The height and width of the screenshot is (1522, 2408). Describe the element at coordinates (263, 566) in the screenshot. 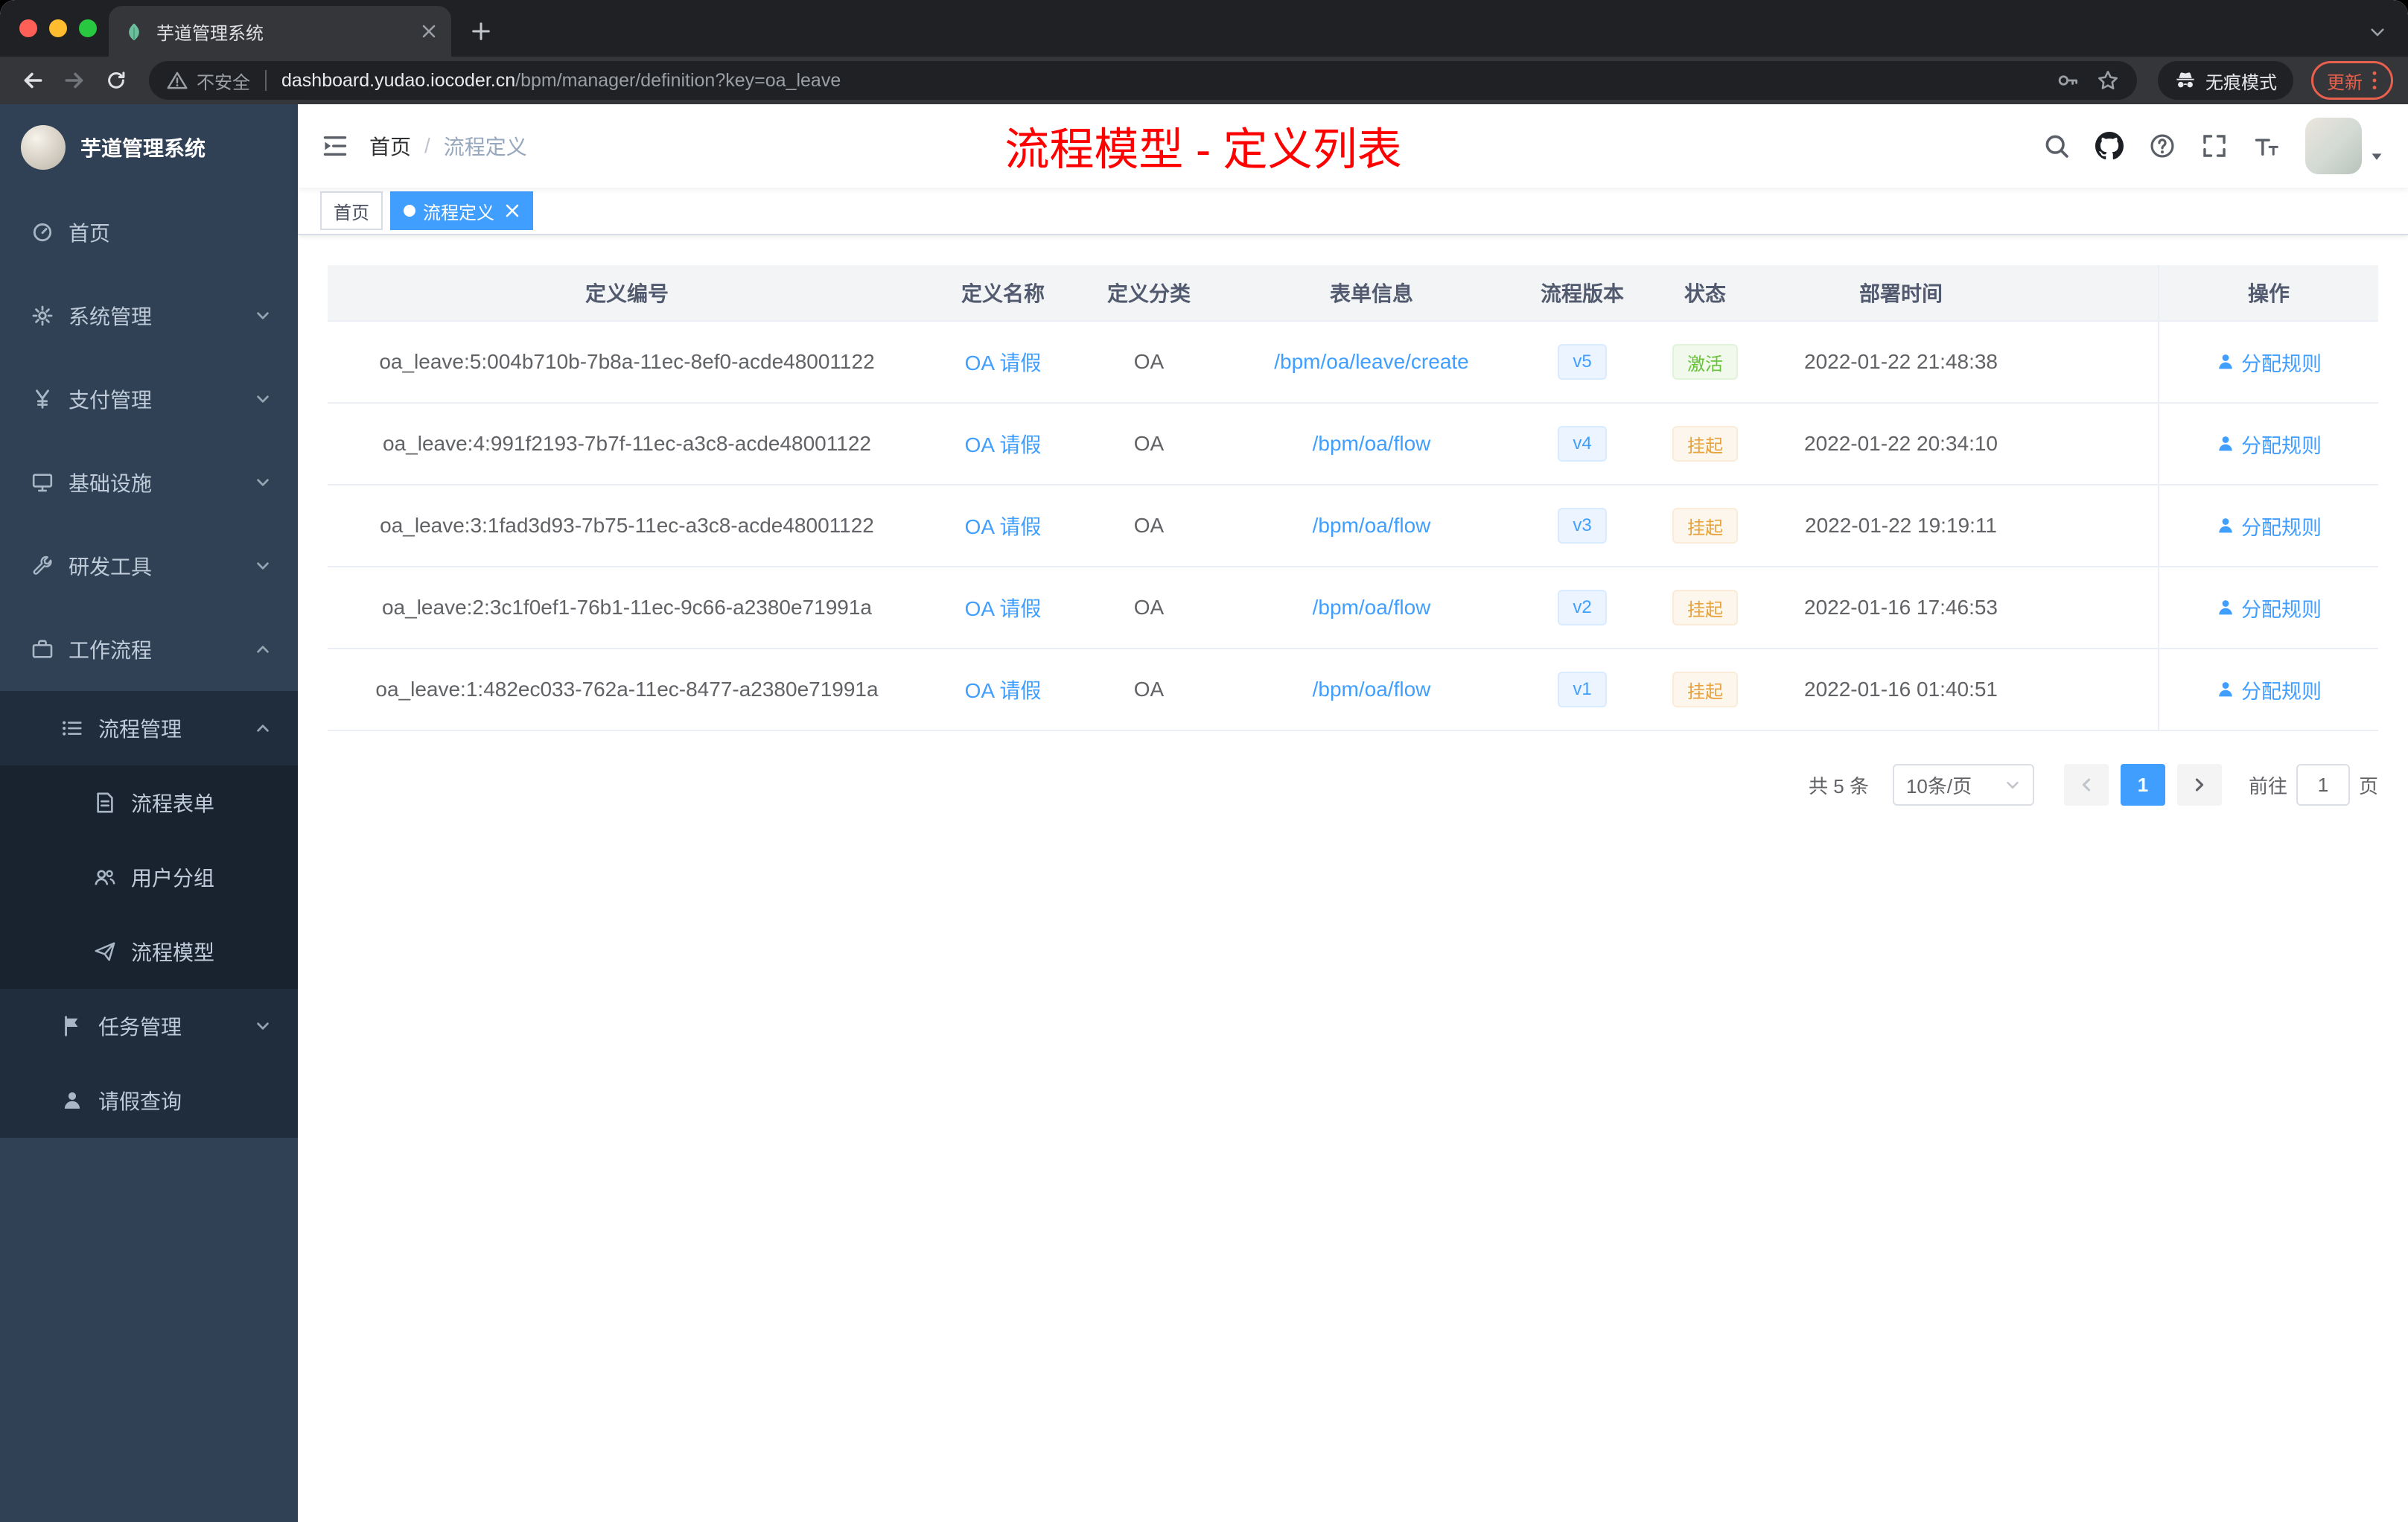

I see `chevron-down-icon` at that location.